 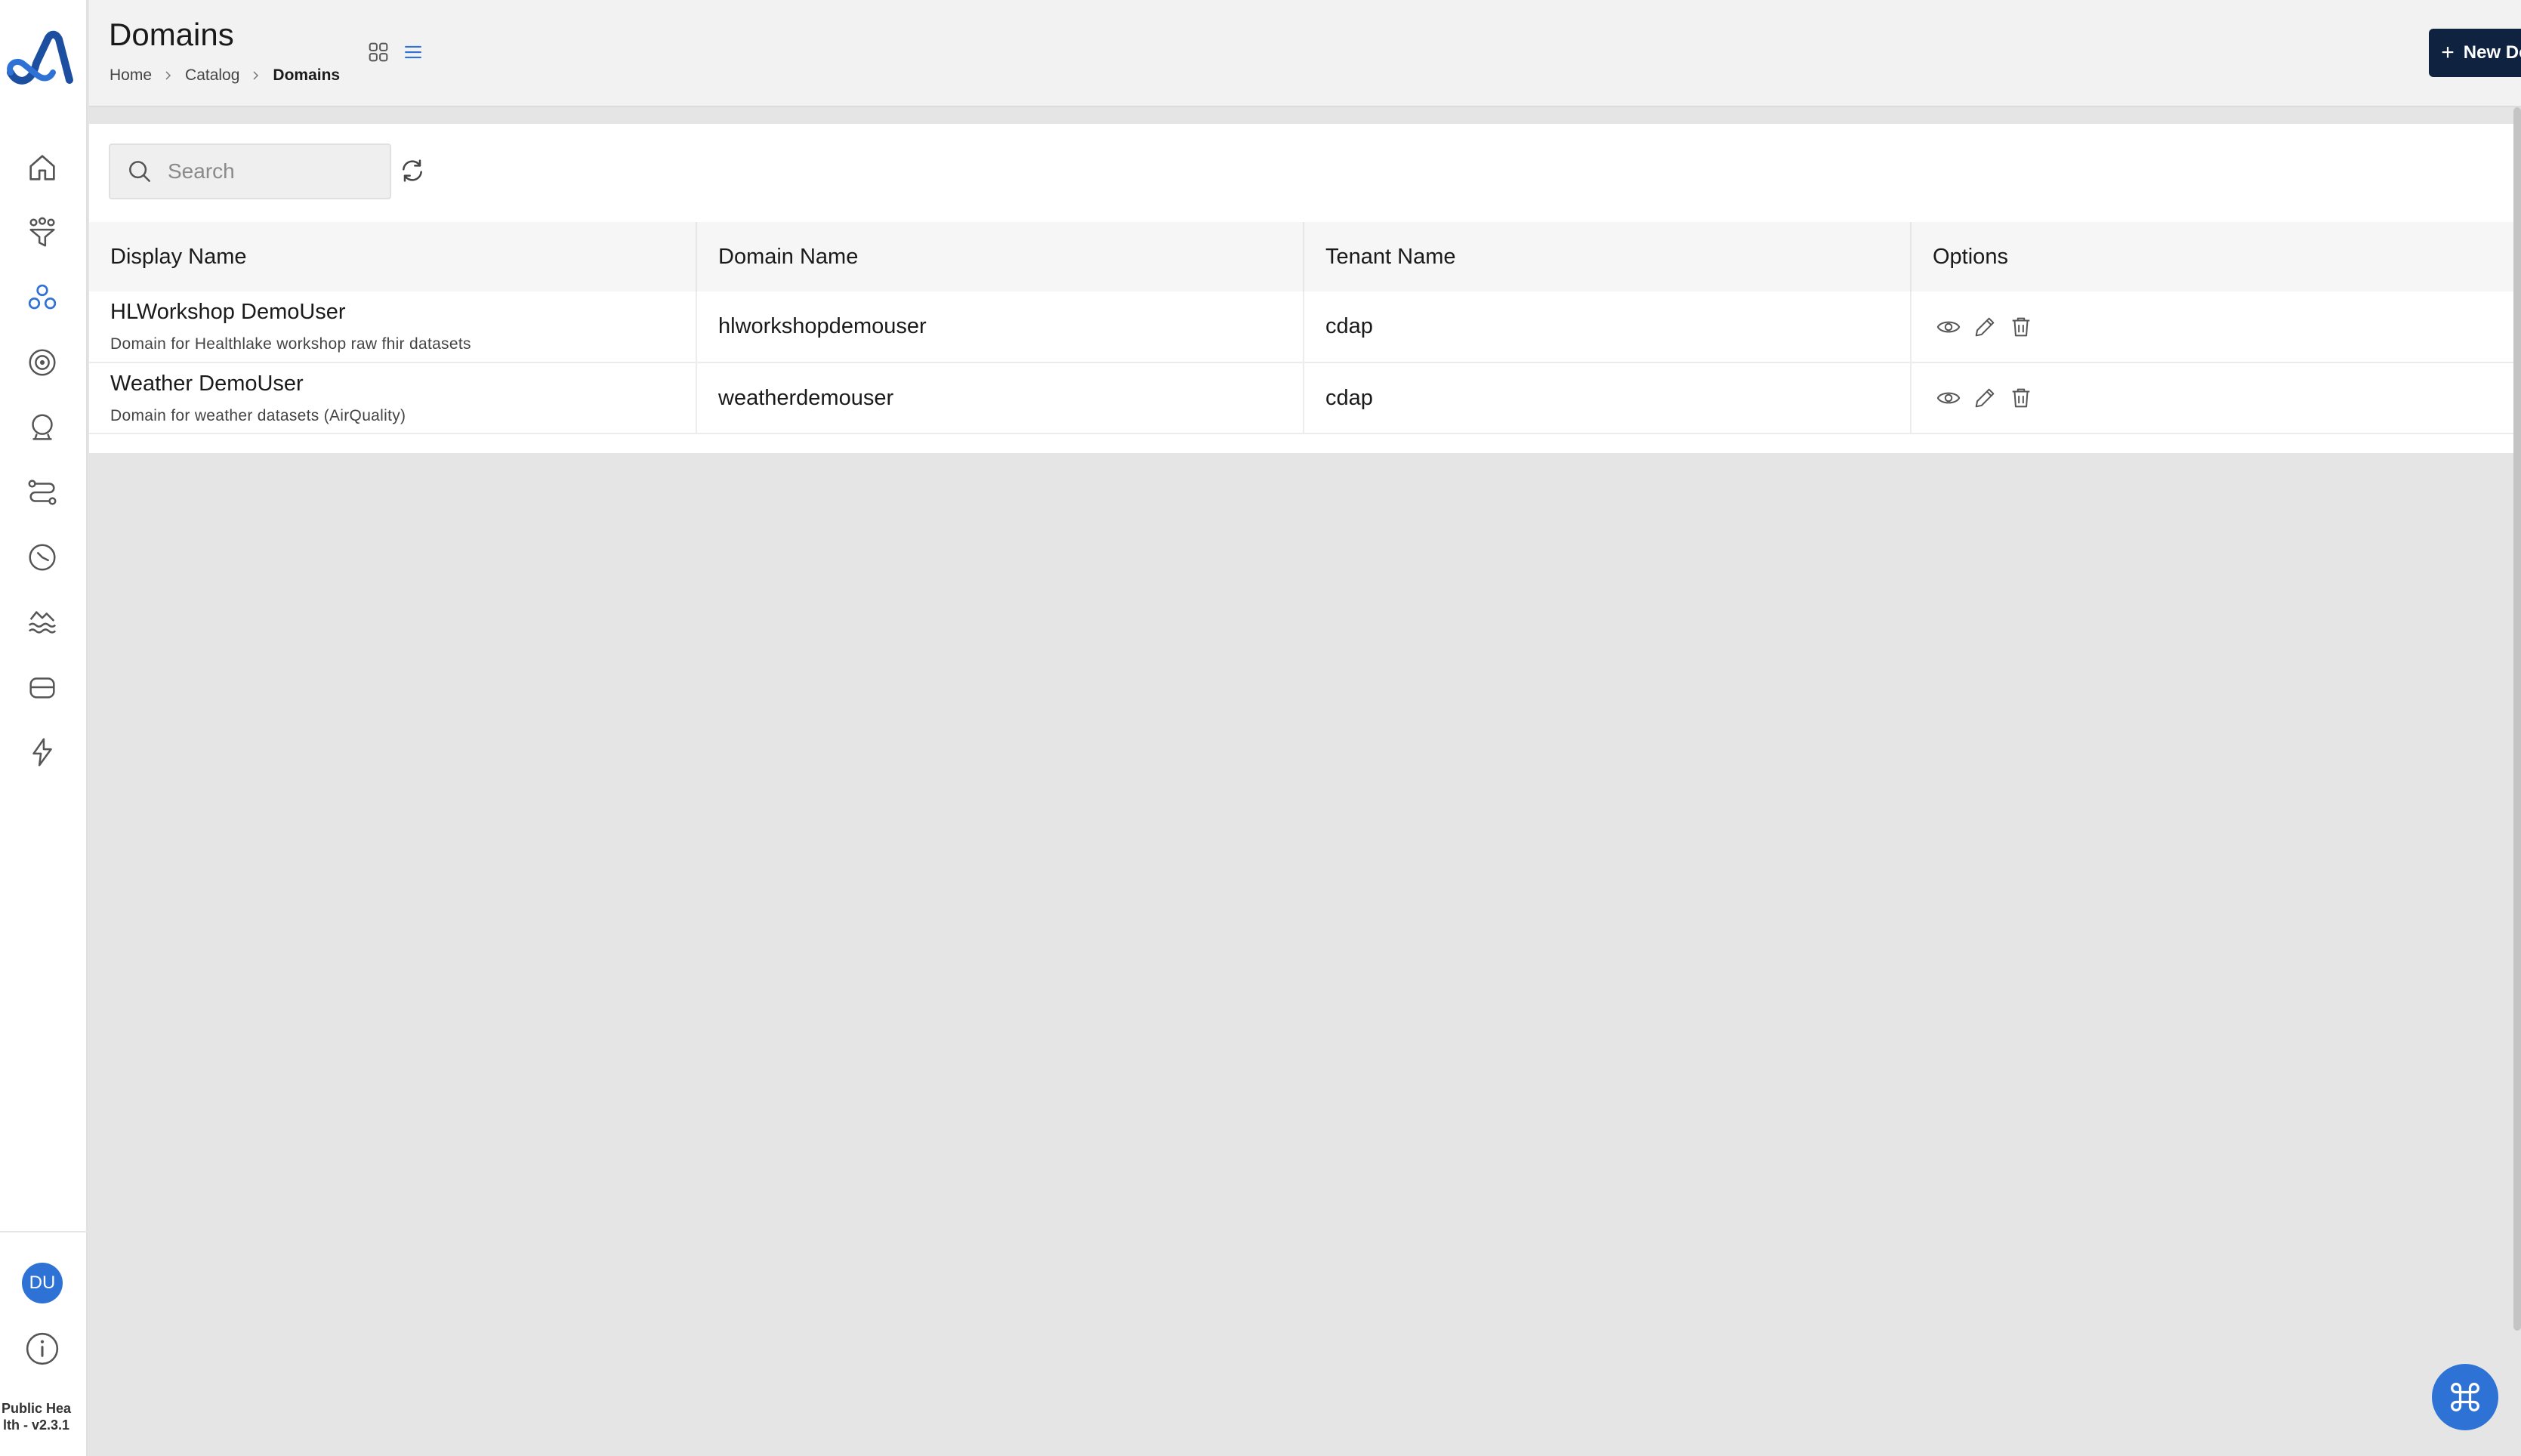 I want to click on column-header-tenant-name: Tenant Name, so click(x=1608, y=257).